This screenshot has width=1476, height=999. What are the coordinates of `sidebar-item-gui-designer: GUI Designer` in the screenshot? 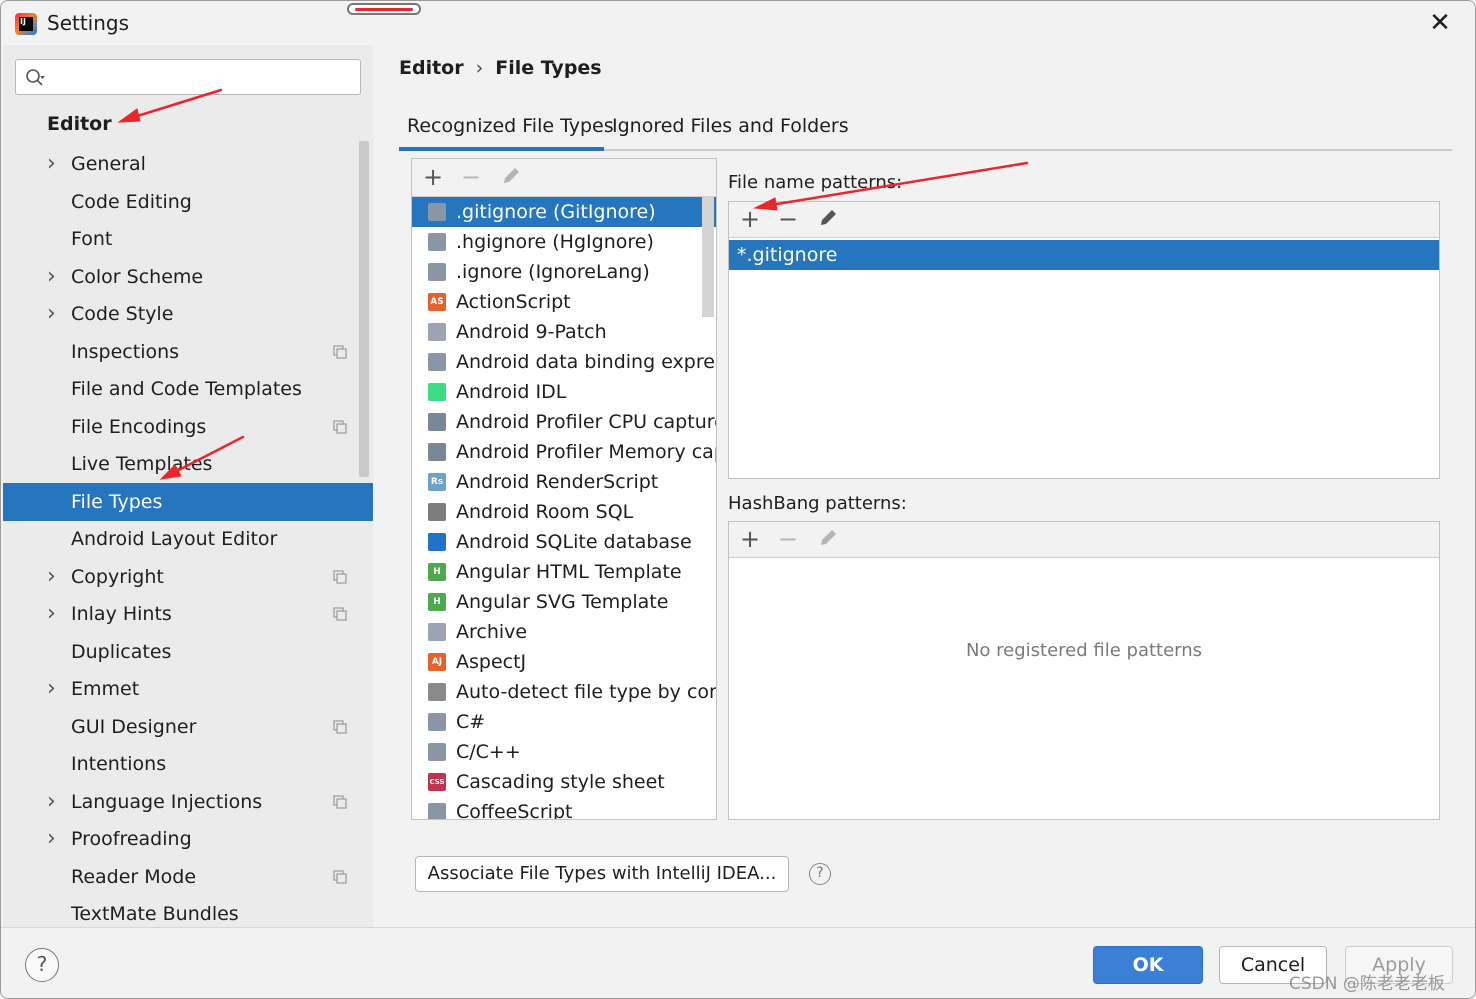 It's located at (188, 727).